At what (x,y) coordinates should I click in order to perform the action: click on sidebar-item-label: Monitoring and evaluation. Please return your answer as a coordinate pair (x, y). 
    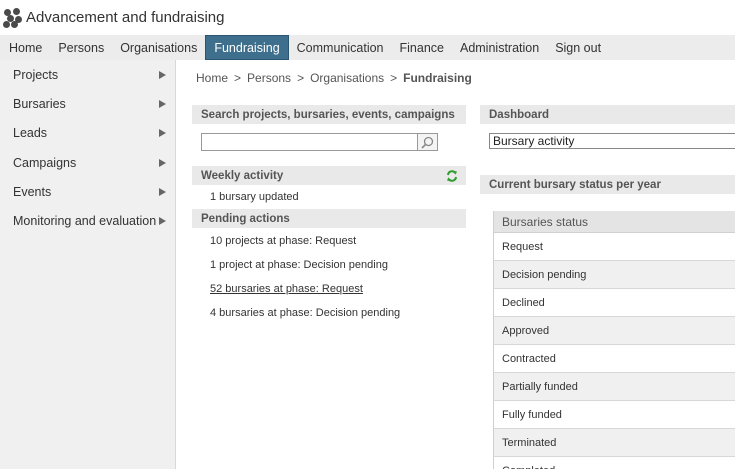
    Looking at the image, I should click on (85, 221).